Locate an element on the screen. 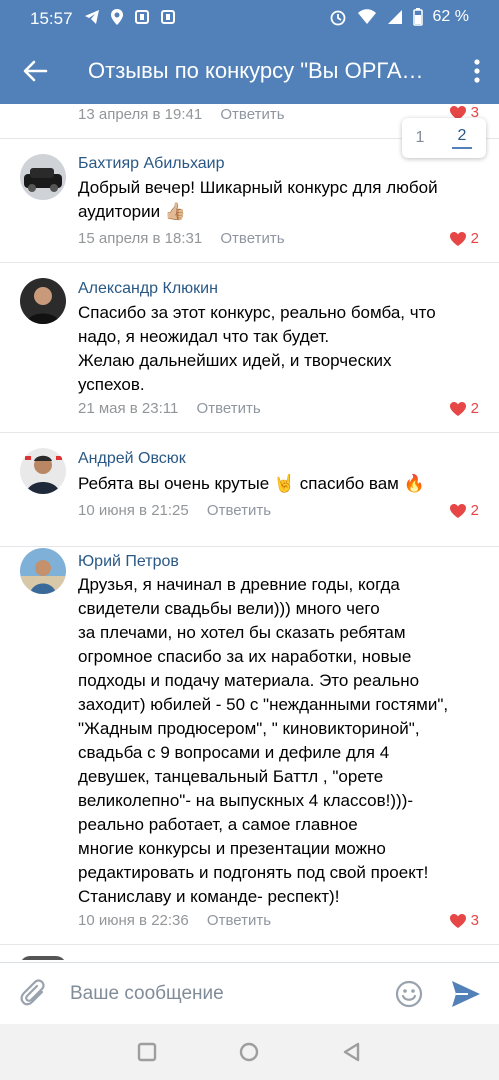 The height and width of the screenshot is (1080, 499). comment-meta: 10 июня в 21:25 Ответить is located at coordinates (174, 510).